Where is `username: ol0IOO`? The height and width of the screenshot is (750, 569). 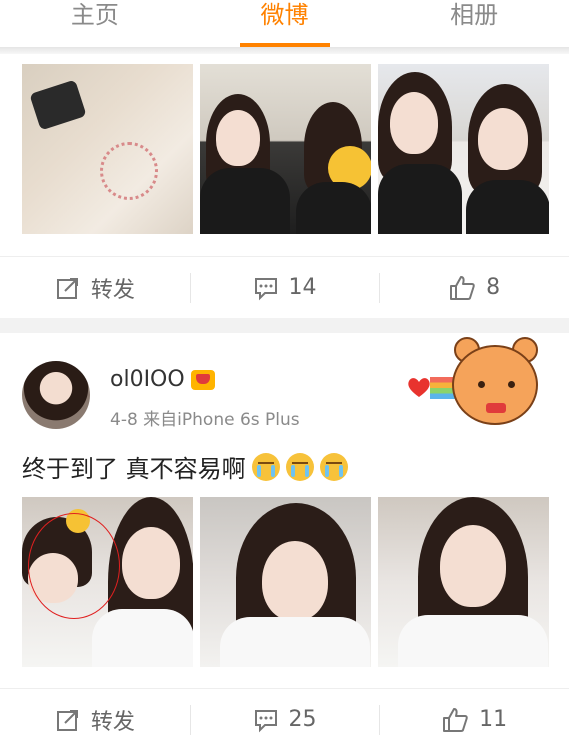
username: ol0IOO is located at coordinates (147, 379).